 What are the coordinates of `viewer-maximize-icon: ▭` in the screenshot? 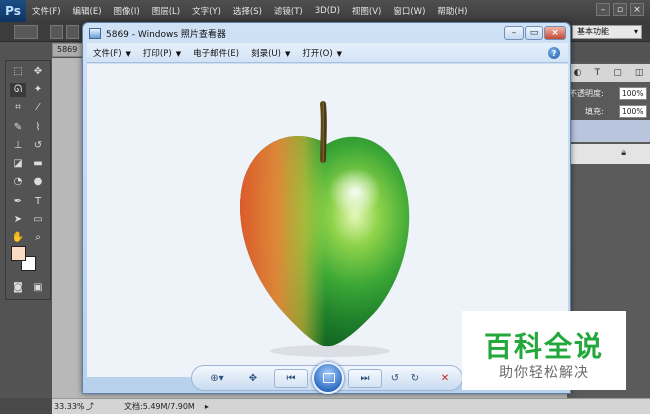 It's located at (534, 33).